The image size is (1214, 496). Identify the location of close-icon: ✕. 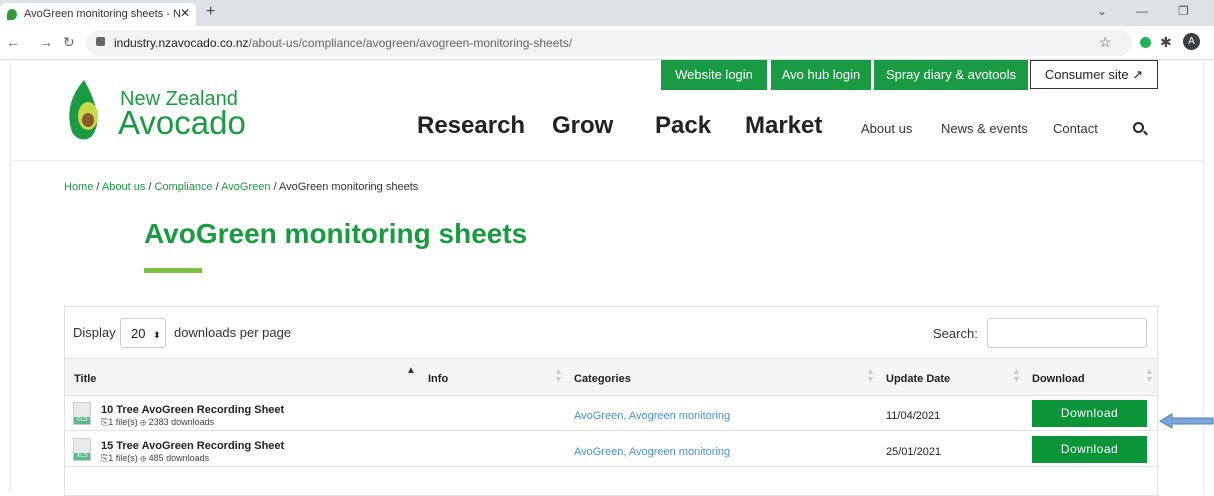
(185, 13).